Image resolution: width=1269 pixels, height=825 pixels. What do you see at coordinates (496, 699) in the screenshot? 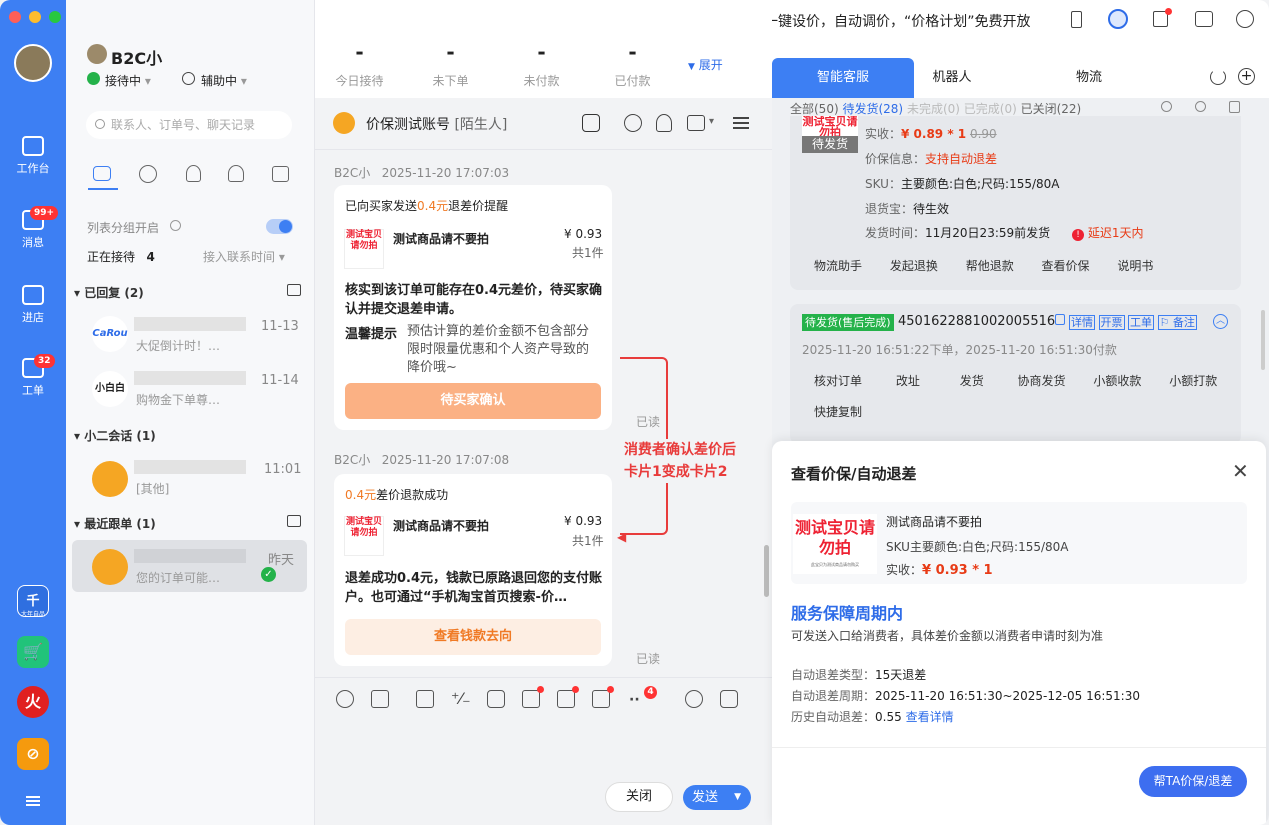
I see `coupon-icon` at bounding box center [496, 699].